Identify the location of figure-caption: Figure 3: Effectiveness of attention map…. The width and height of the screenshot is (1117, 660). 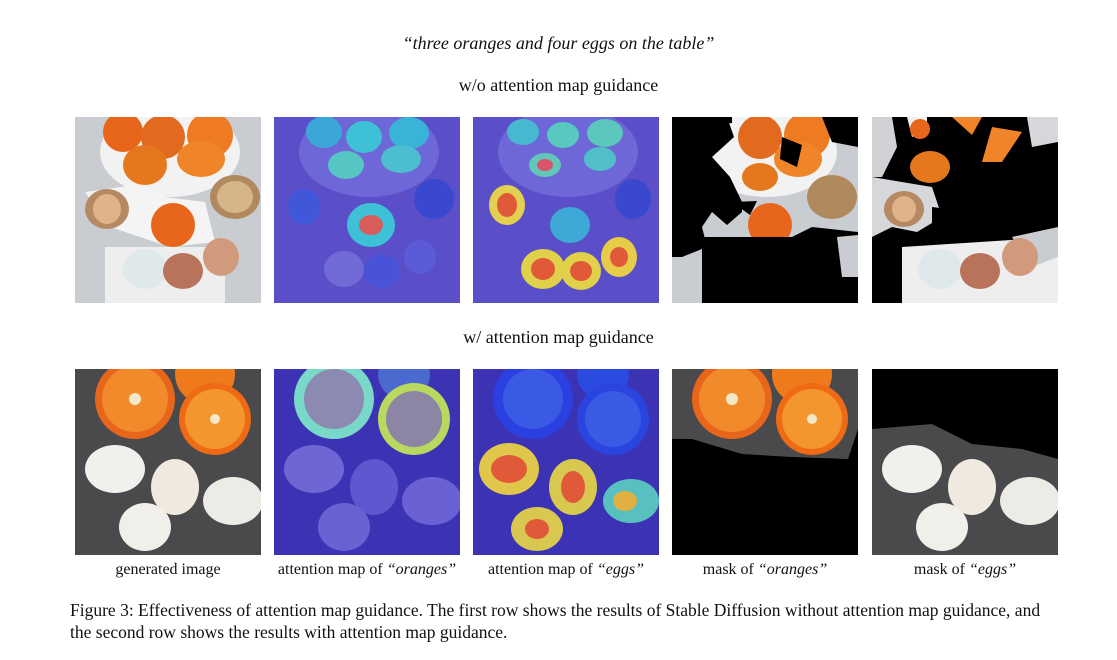
(555, 621).